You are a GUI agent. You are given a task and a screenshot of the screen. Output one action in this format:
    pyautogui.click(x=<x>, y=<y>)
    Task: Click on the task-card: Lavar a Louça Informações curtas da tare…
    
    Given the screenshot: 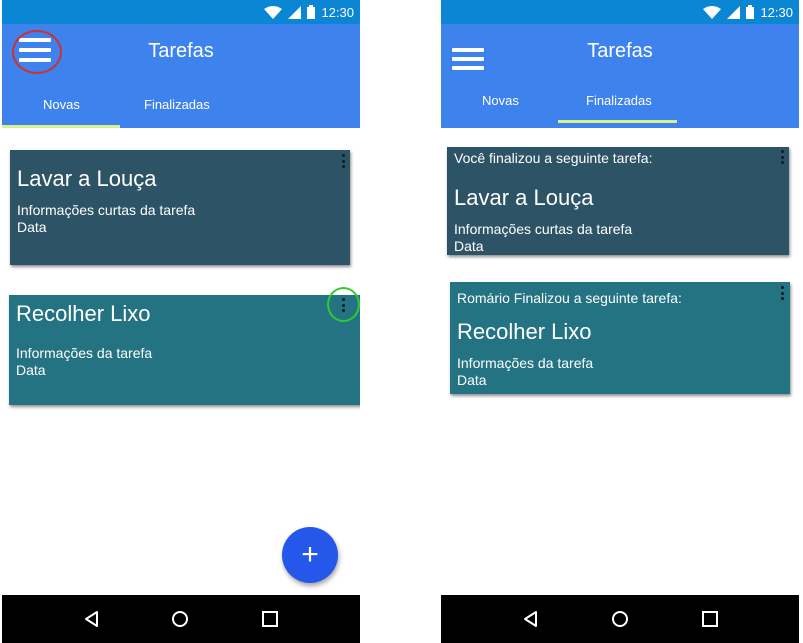 What is the action you would take?
    pyautogui.click(x=180, y=207)
    